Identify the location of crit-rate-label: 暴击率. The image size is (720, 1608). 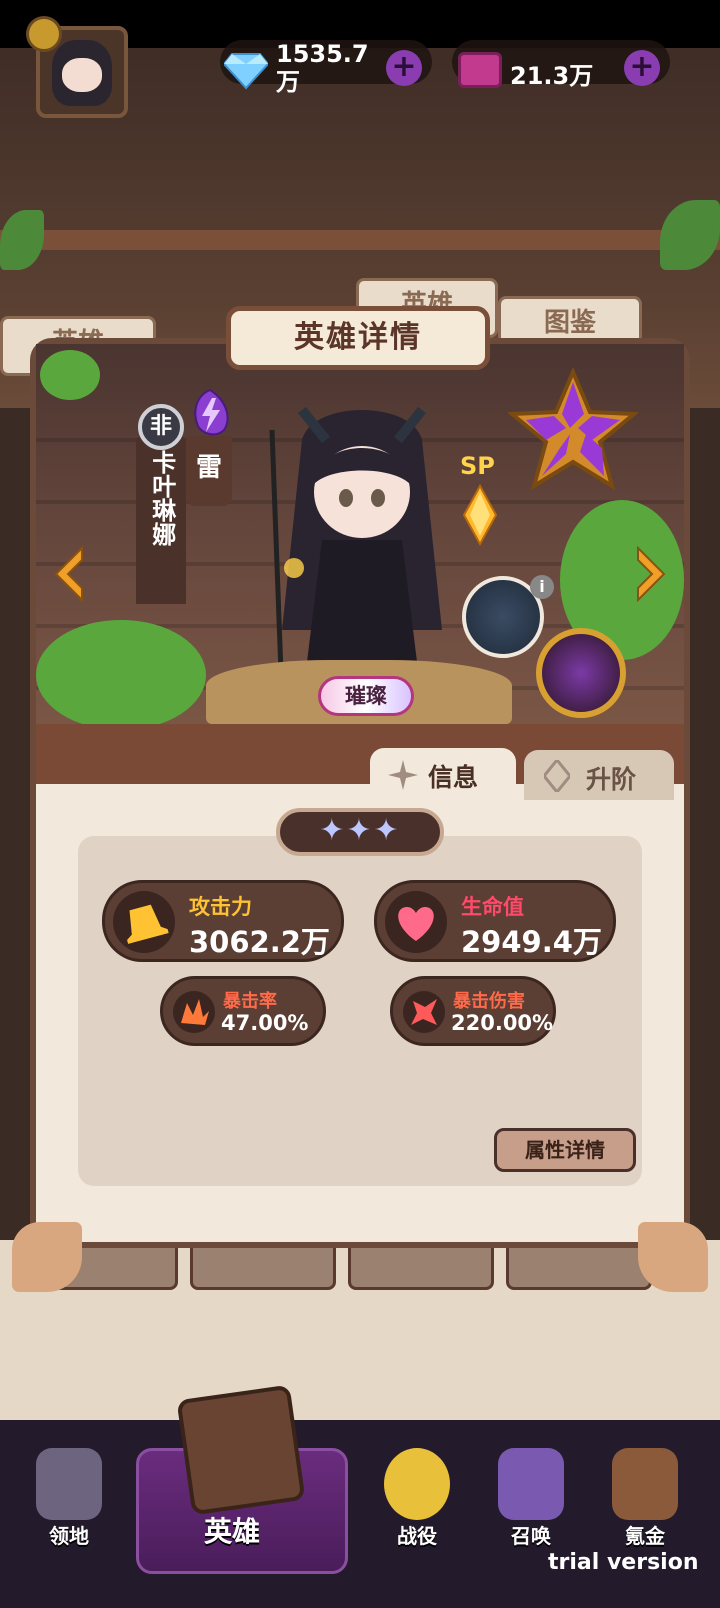
(250, 1001).